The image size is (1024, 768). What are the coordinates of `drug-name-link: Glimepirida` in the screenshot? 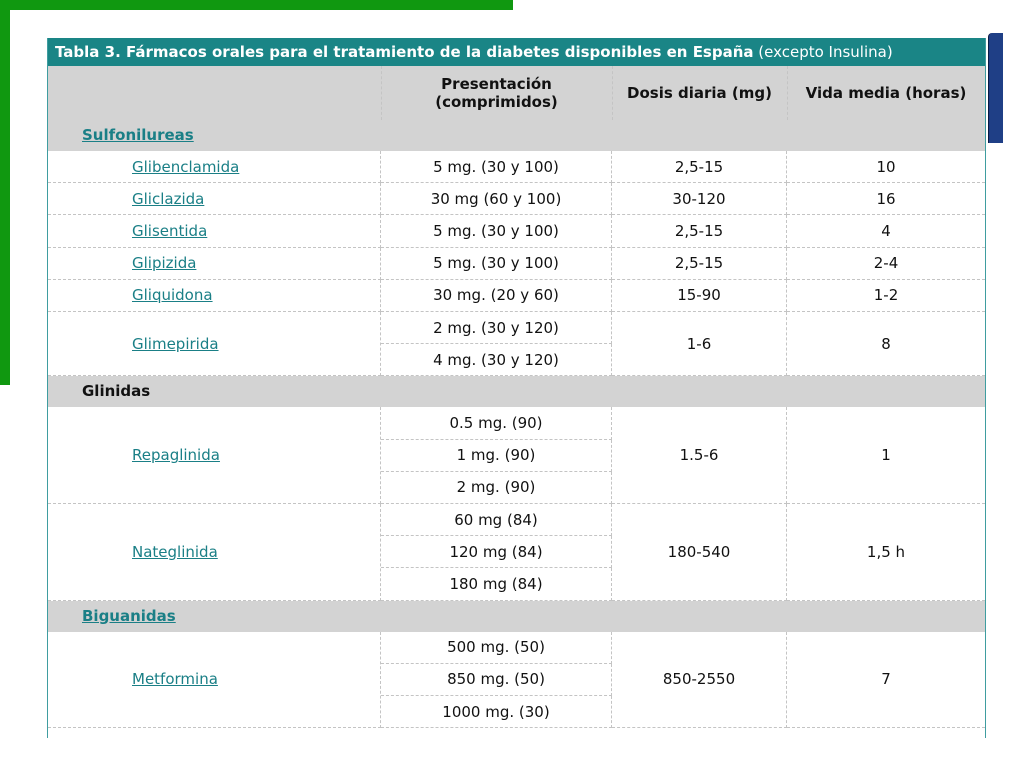 It's located at (175, 344).